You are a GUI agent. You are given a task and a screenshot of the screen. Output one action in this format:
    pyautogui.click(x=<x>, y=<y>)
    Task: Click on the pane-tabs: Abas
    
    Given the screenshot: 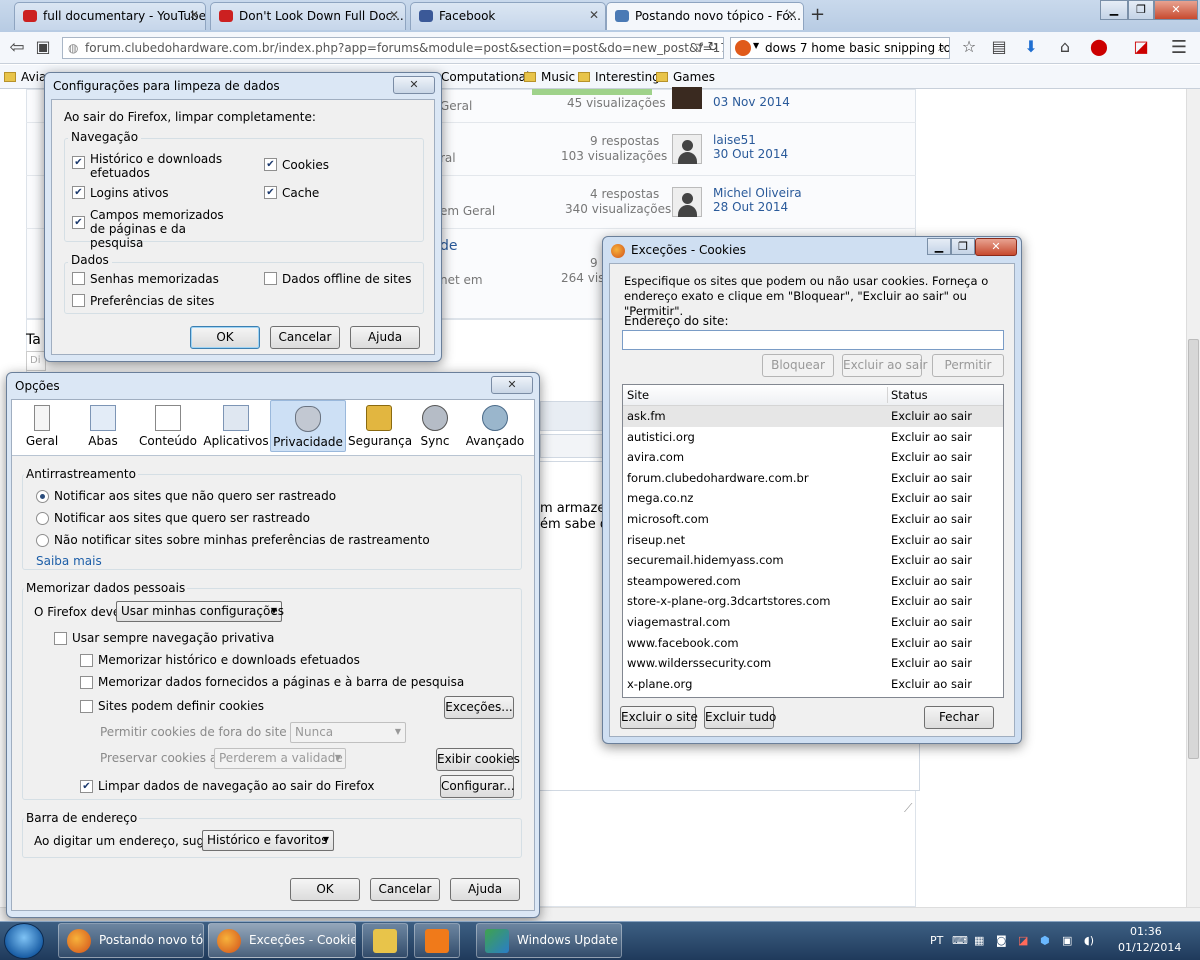 What is the action you would take?
    pyautogui.click(x=103, y=426)
    